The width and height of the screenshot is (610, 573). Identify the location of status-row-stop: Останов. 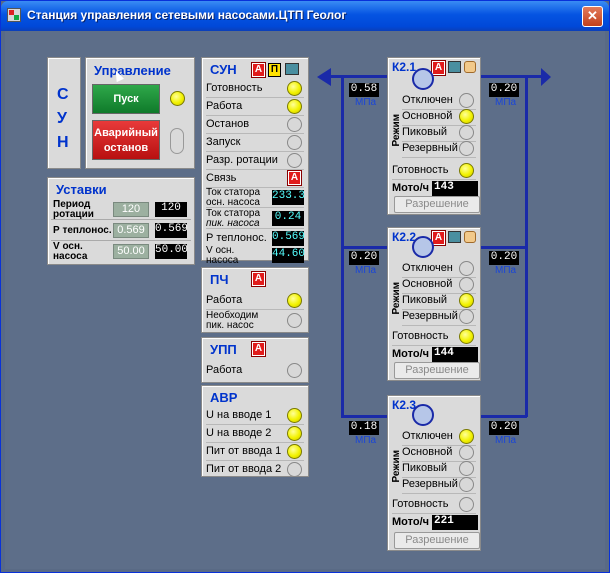
(255, 125).